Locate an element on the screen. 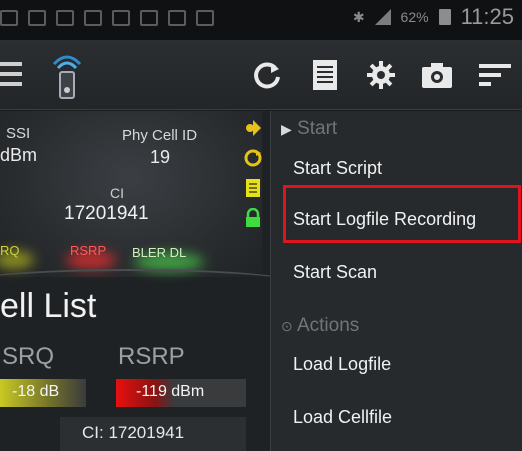  menu-item-start-logfile-recording: Start Logfile Recording is located at coordinates (384, 219).